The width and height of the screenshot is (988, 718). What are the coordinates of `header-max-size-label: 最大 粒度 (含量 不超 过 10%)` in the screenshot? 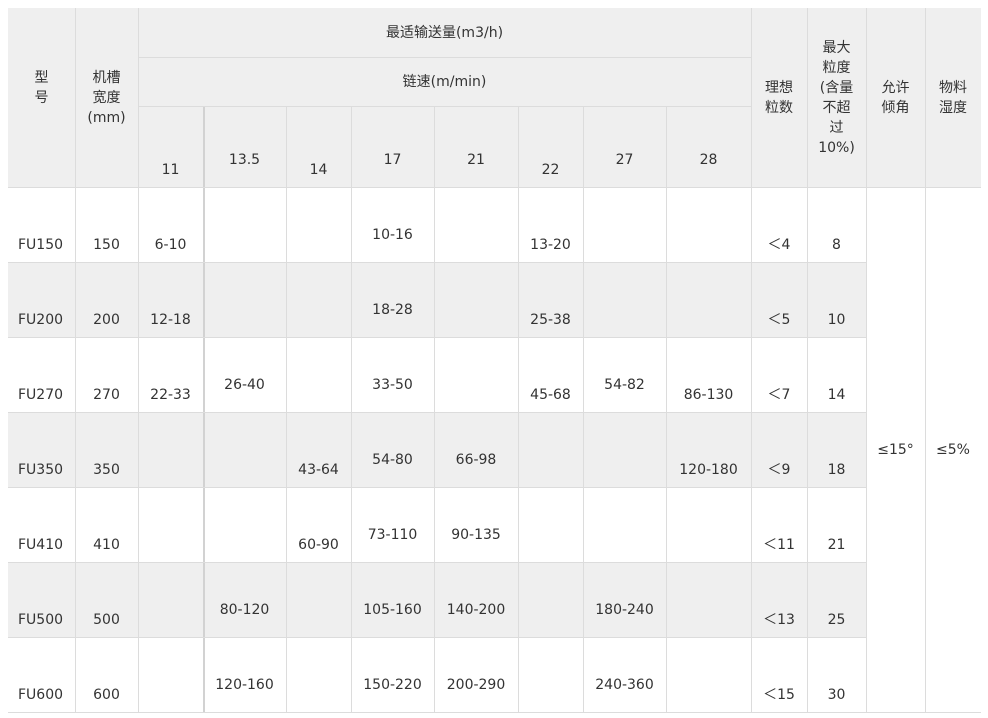 It's located at (836, 97).